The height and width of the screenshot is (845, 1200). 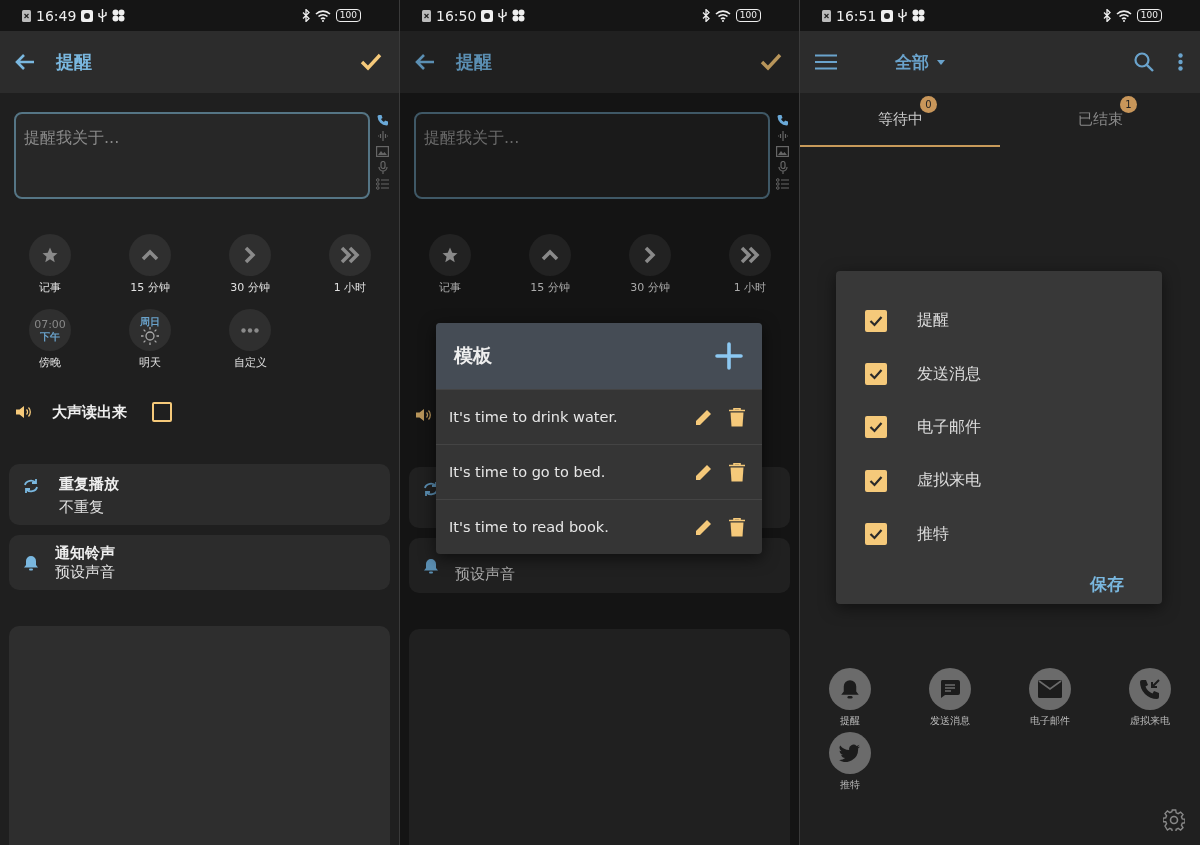 I want to click on menu-icon, so click(x=826, y=62).